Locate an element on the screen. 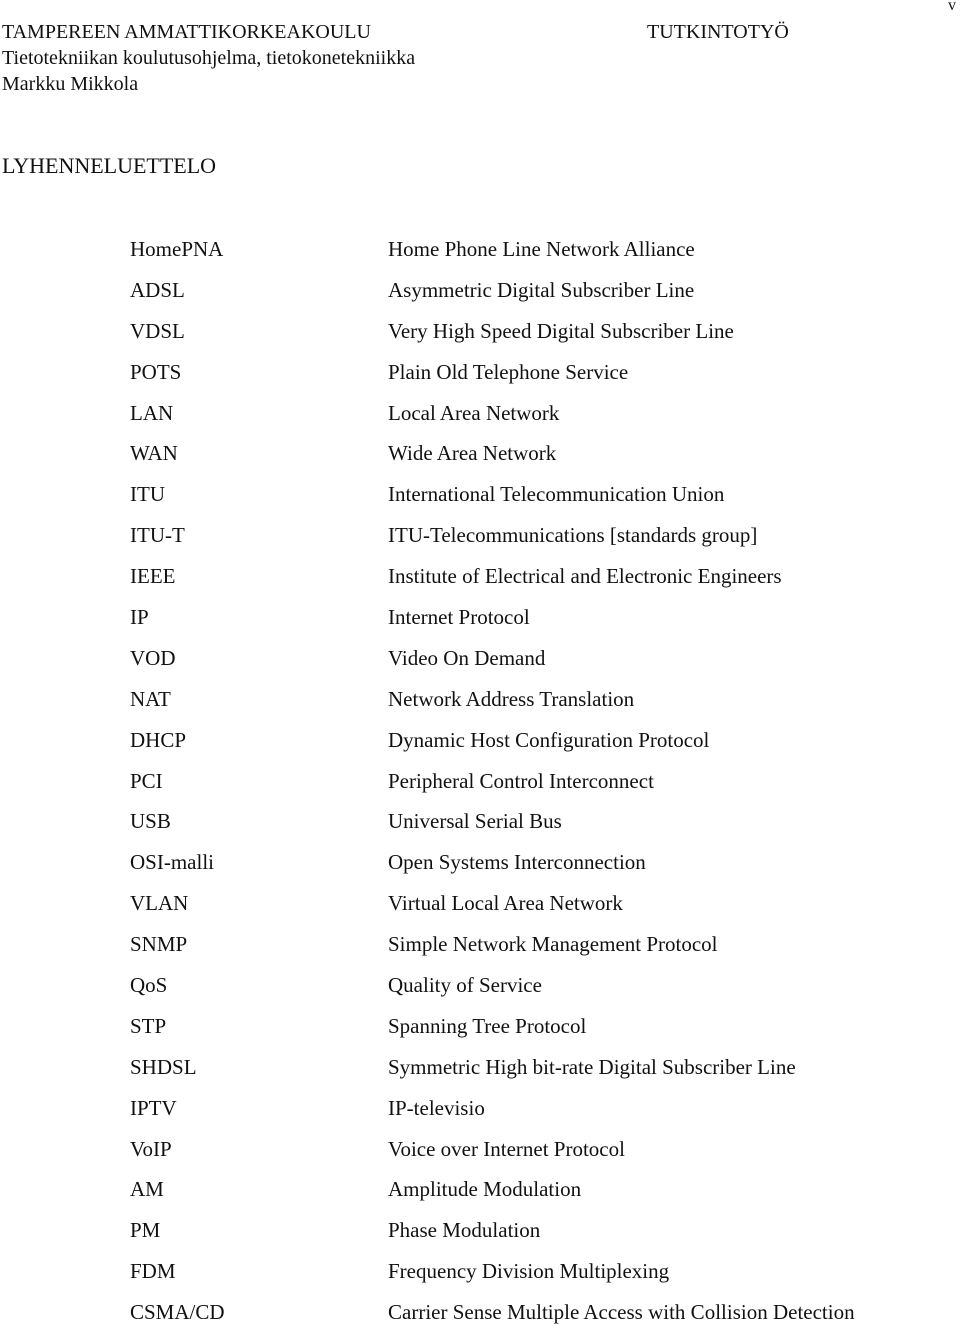 The height and width of the screenshot is (1339, 960). section-title: LYHENNELUETTELO is located at coordinates (109, 165).